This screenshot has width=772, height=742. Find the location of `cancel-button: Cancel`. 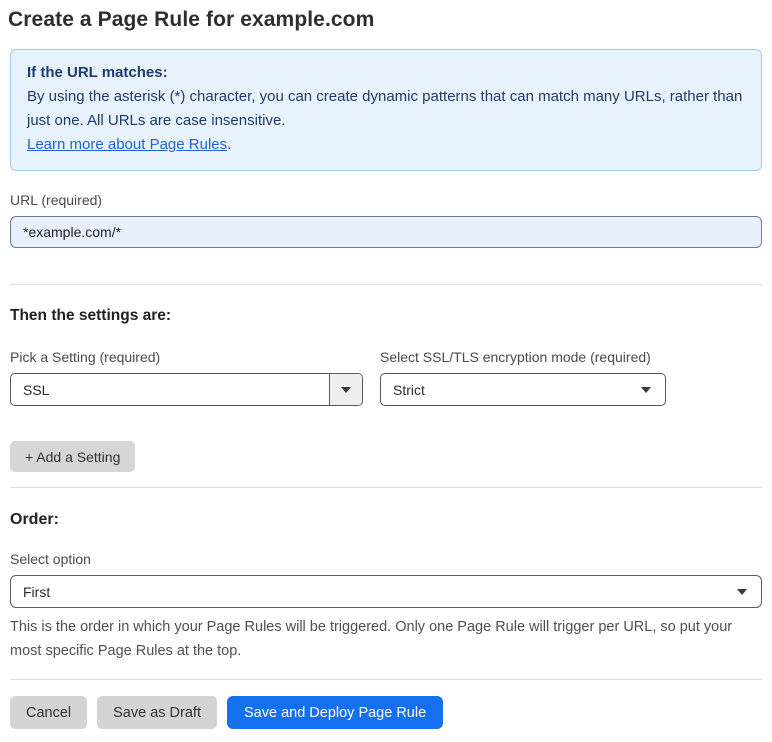

cancel-button: Cancel is located at coordinates (49, 712).